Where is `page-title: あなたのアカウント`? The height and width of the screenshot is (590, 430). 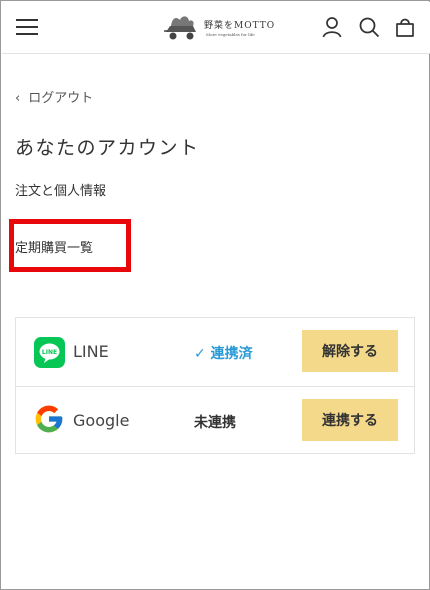
page-title: あなたのアカウント is located at coordinates (107, 148).